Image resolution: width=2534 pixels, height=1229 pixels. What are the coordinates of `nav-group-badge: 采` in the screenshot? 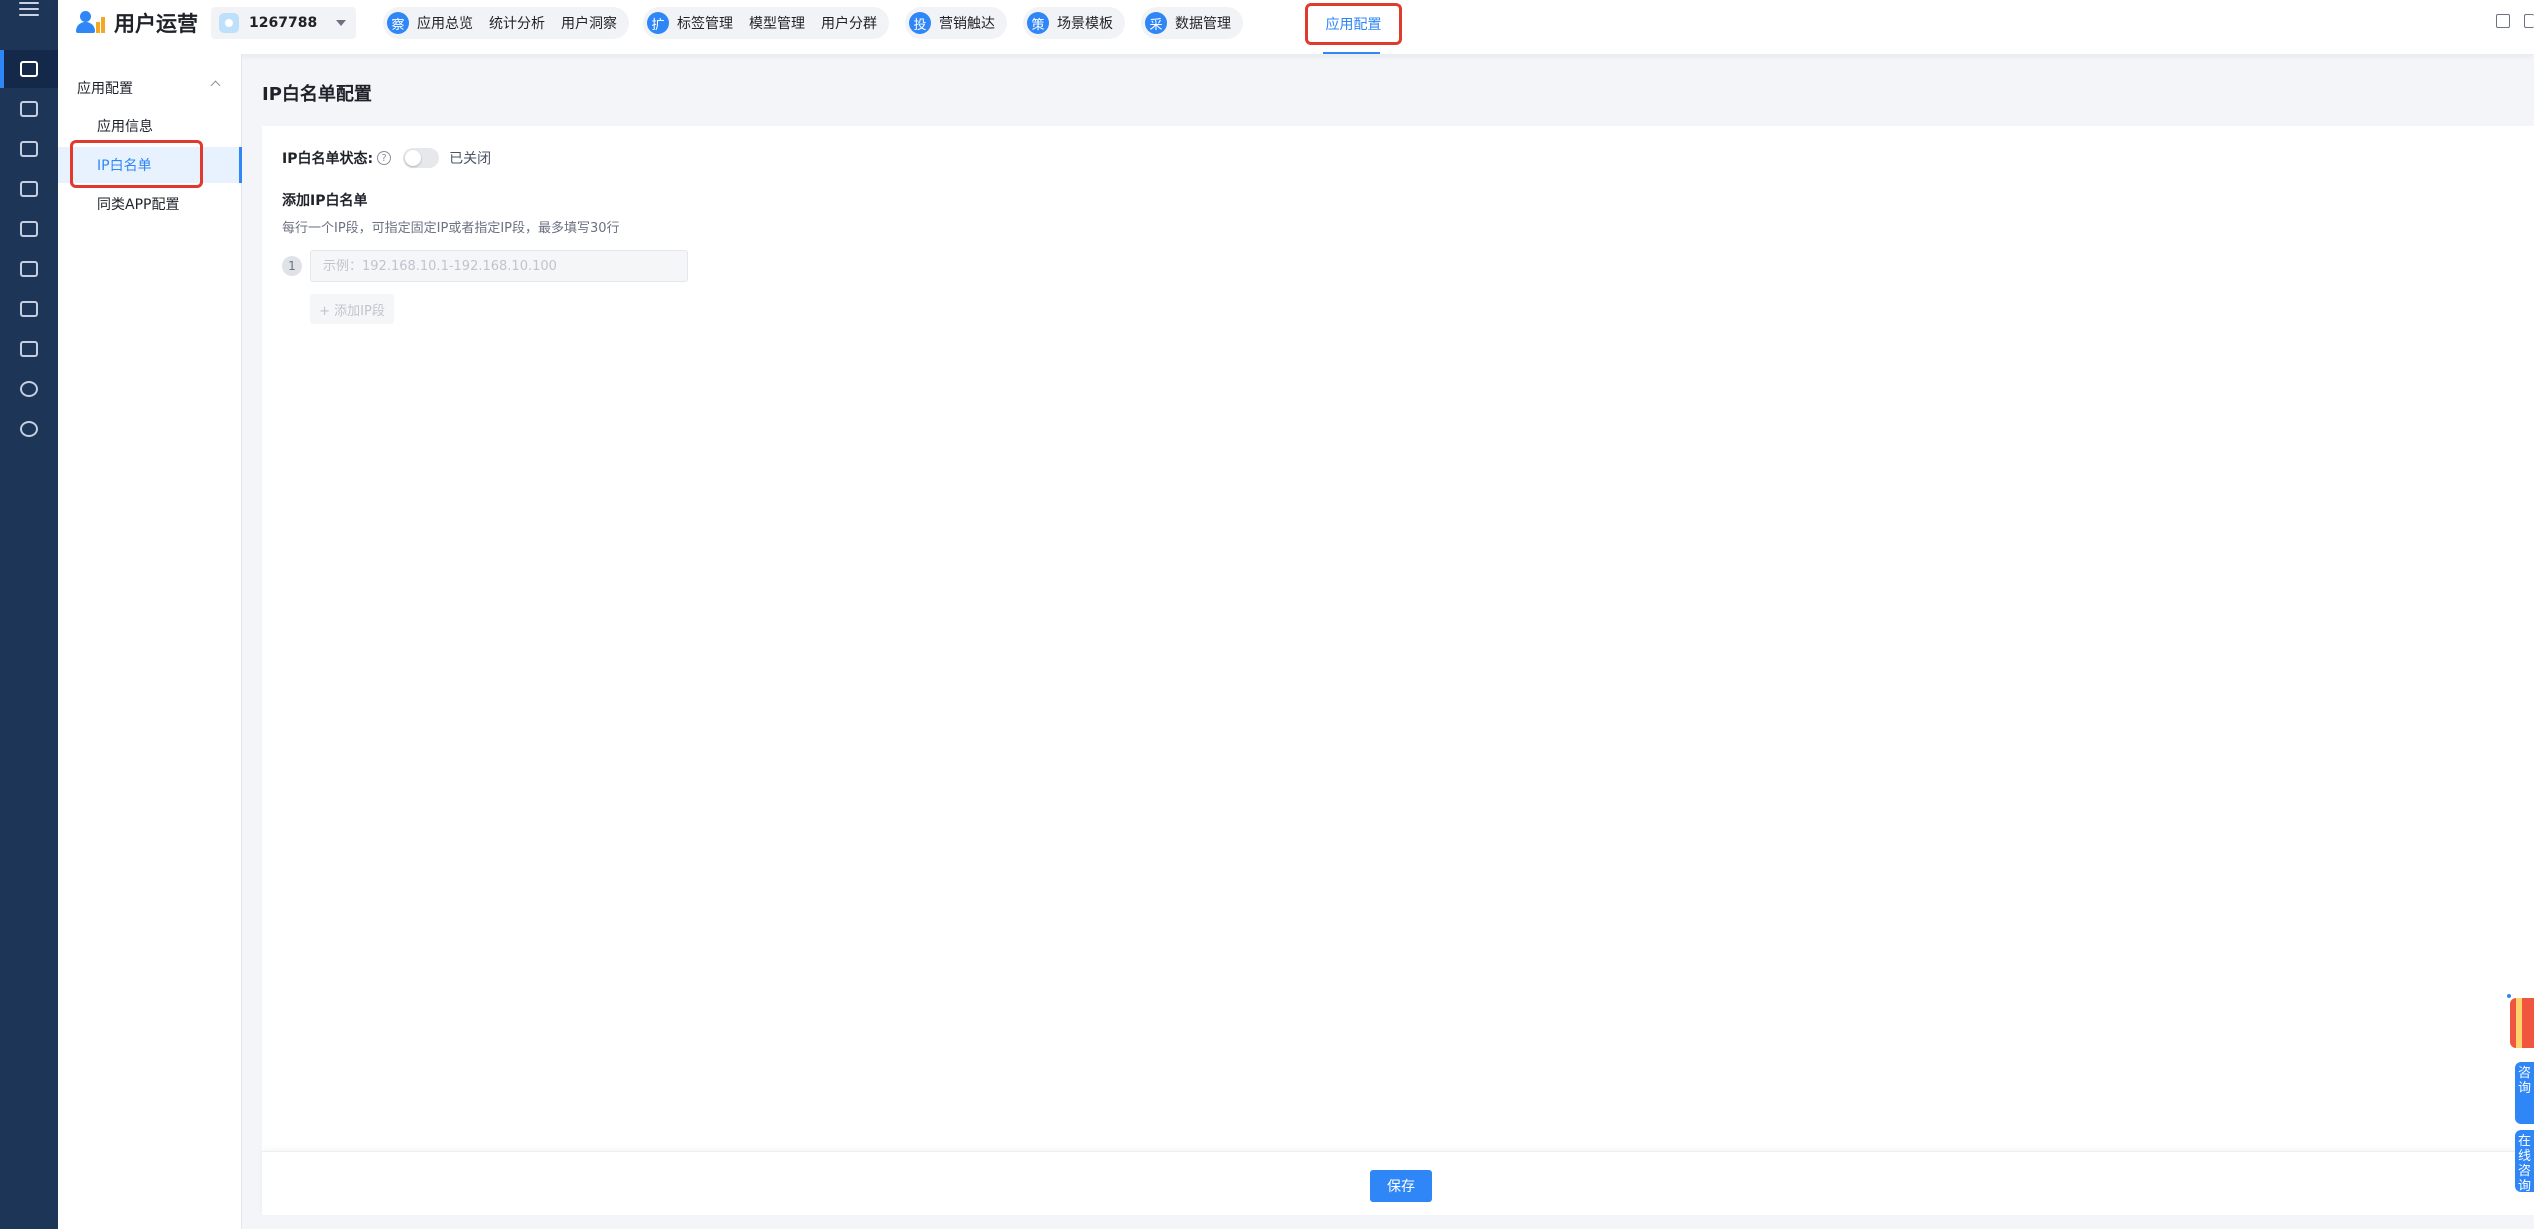 It's located at (1156, 23).